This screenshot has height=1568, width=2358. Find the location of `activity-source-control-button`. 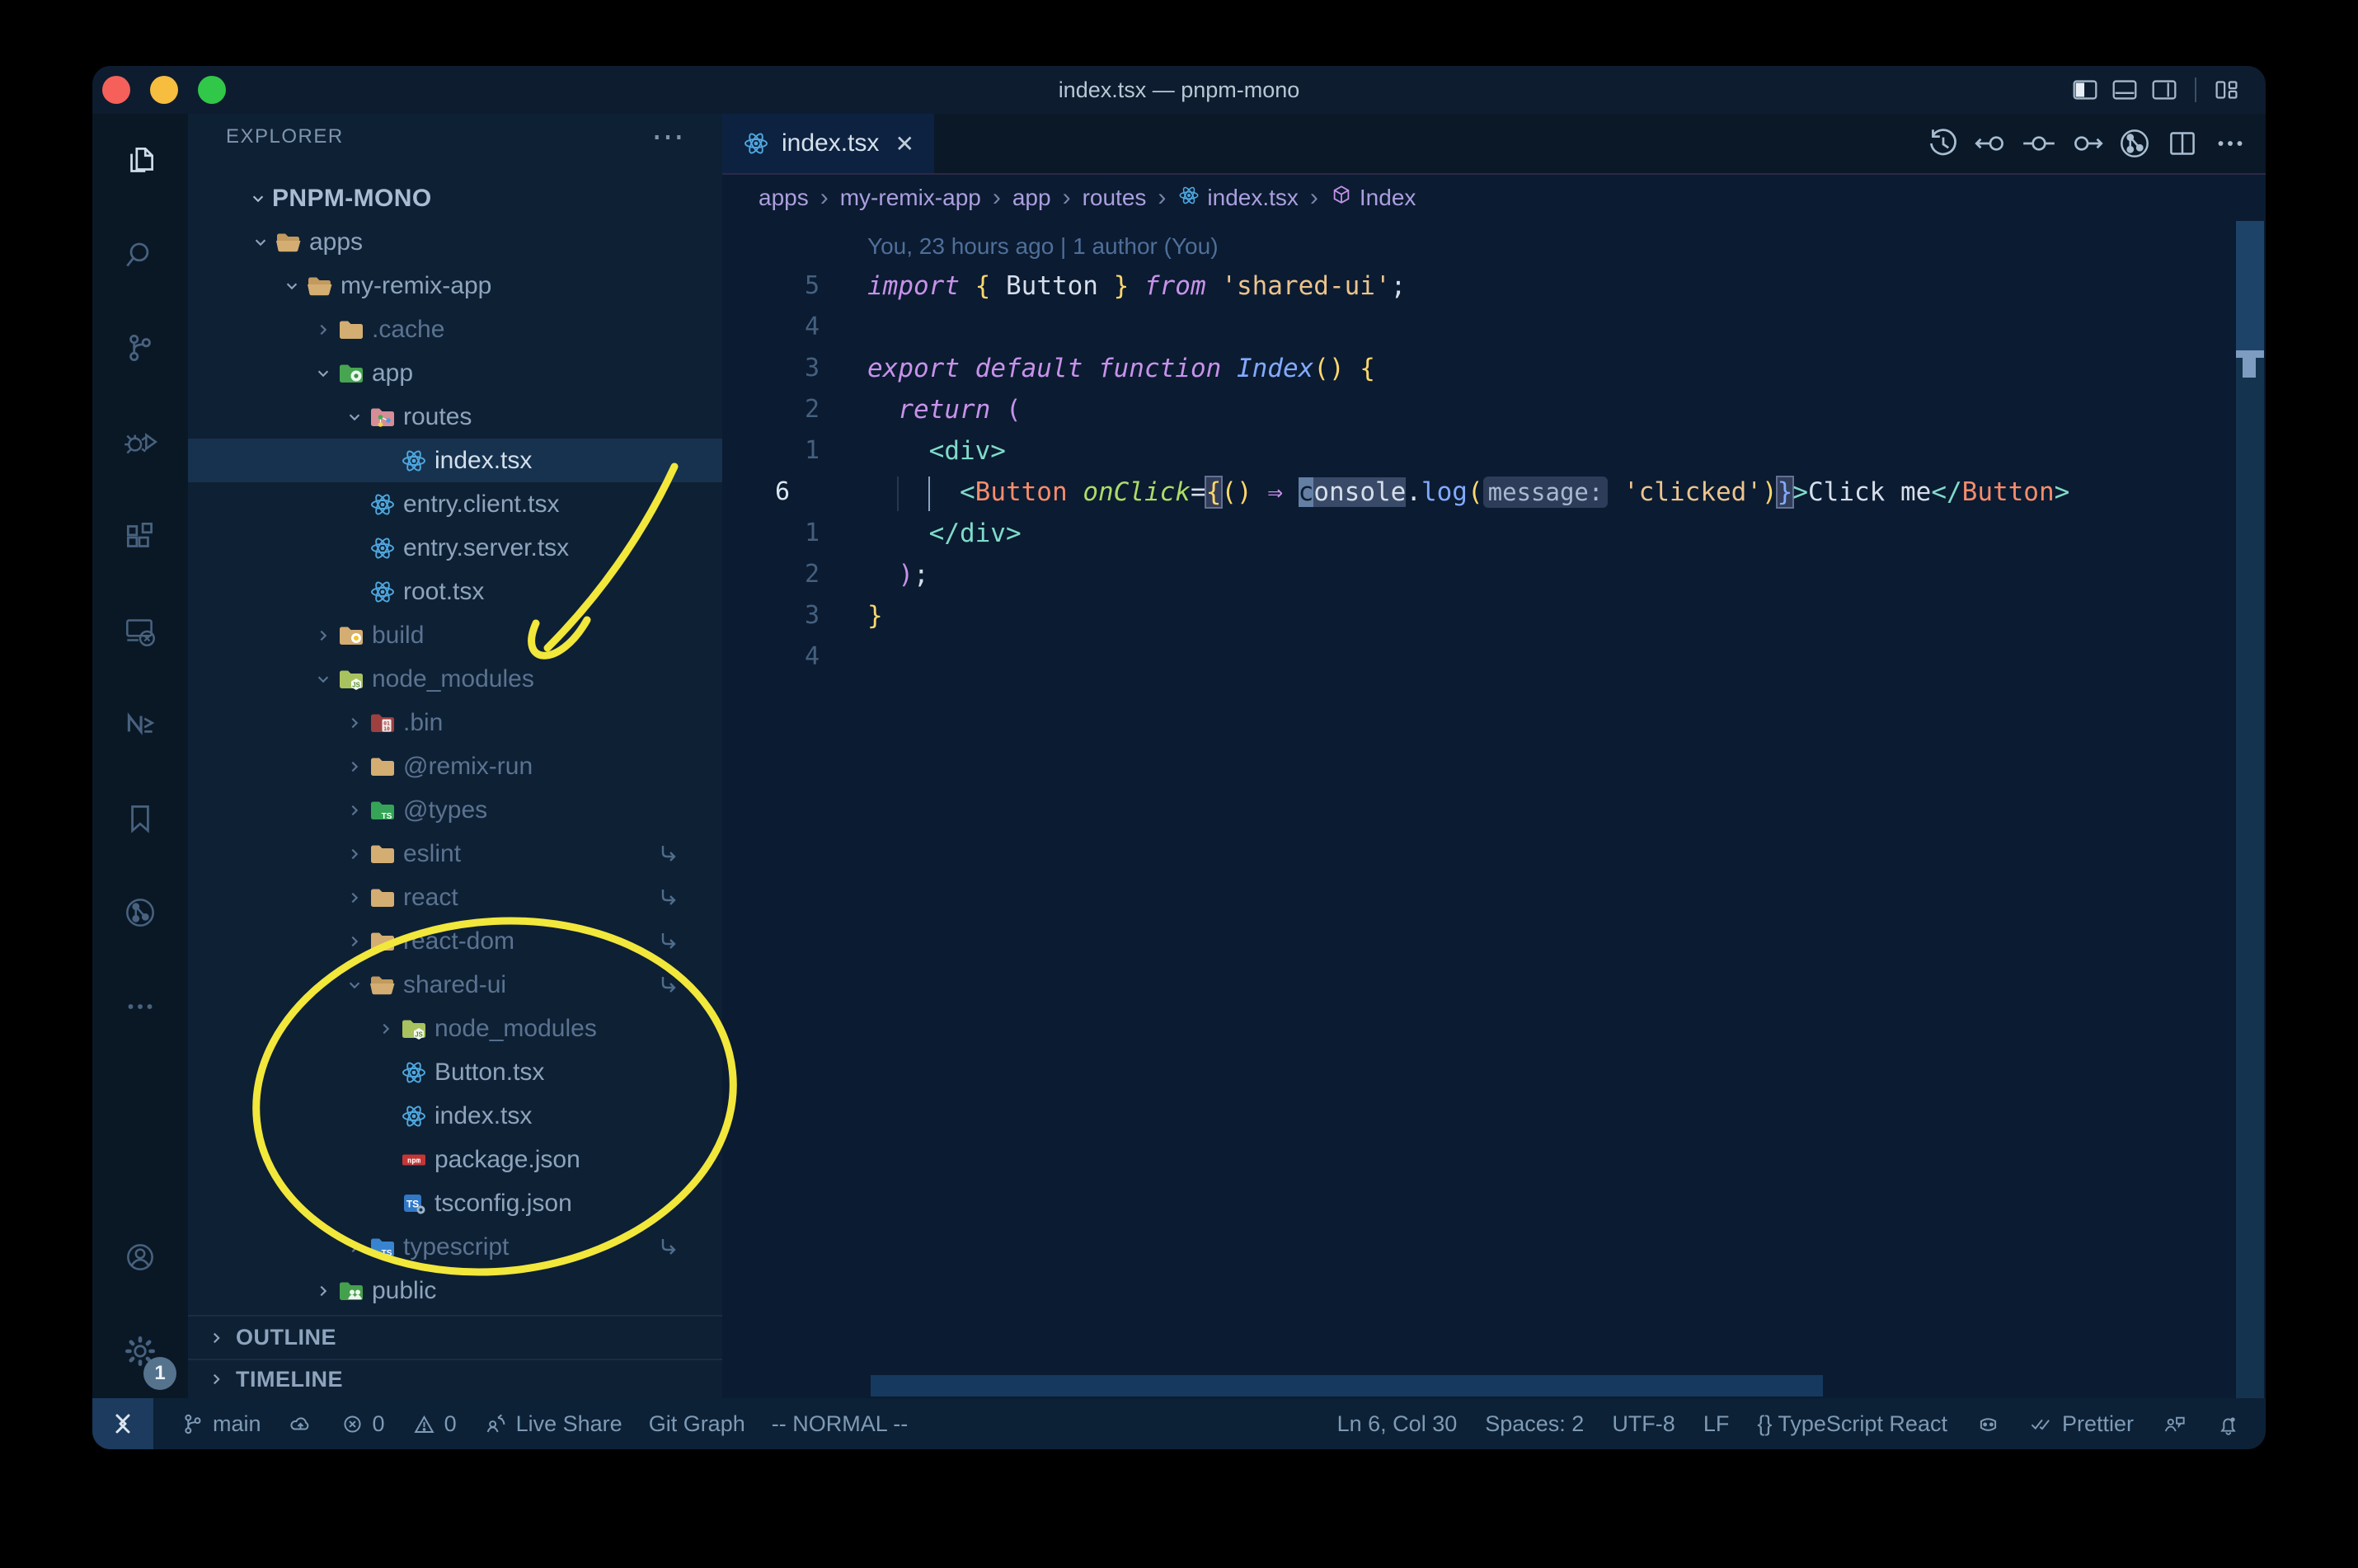

activity-source-control-button is located at coordinates (140, 349).